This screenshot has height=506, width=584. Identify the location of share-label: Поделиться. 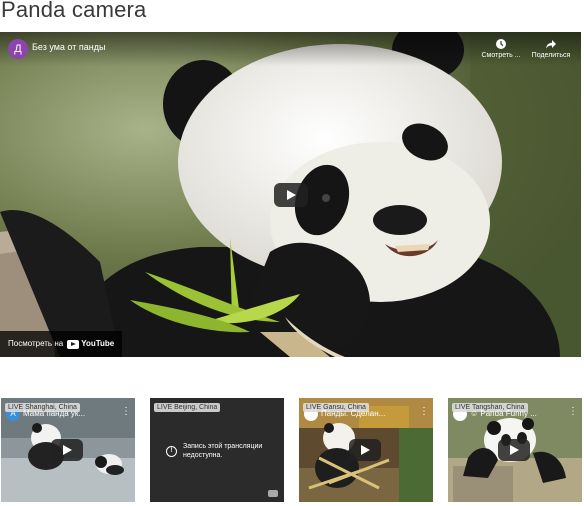
(551, 55).